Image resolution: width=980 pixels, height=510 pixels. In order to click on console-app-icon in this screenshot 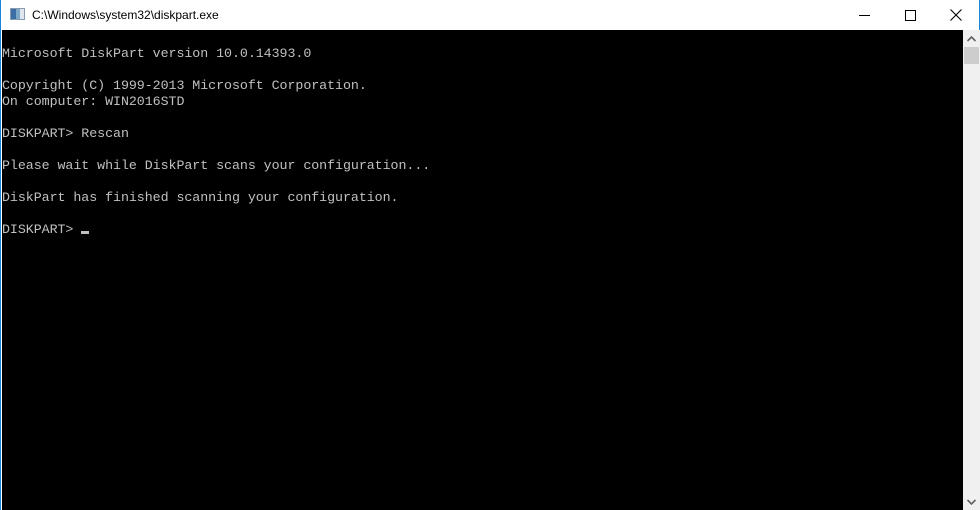, I will do `click(17, 14)`.